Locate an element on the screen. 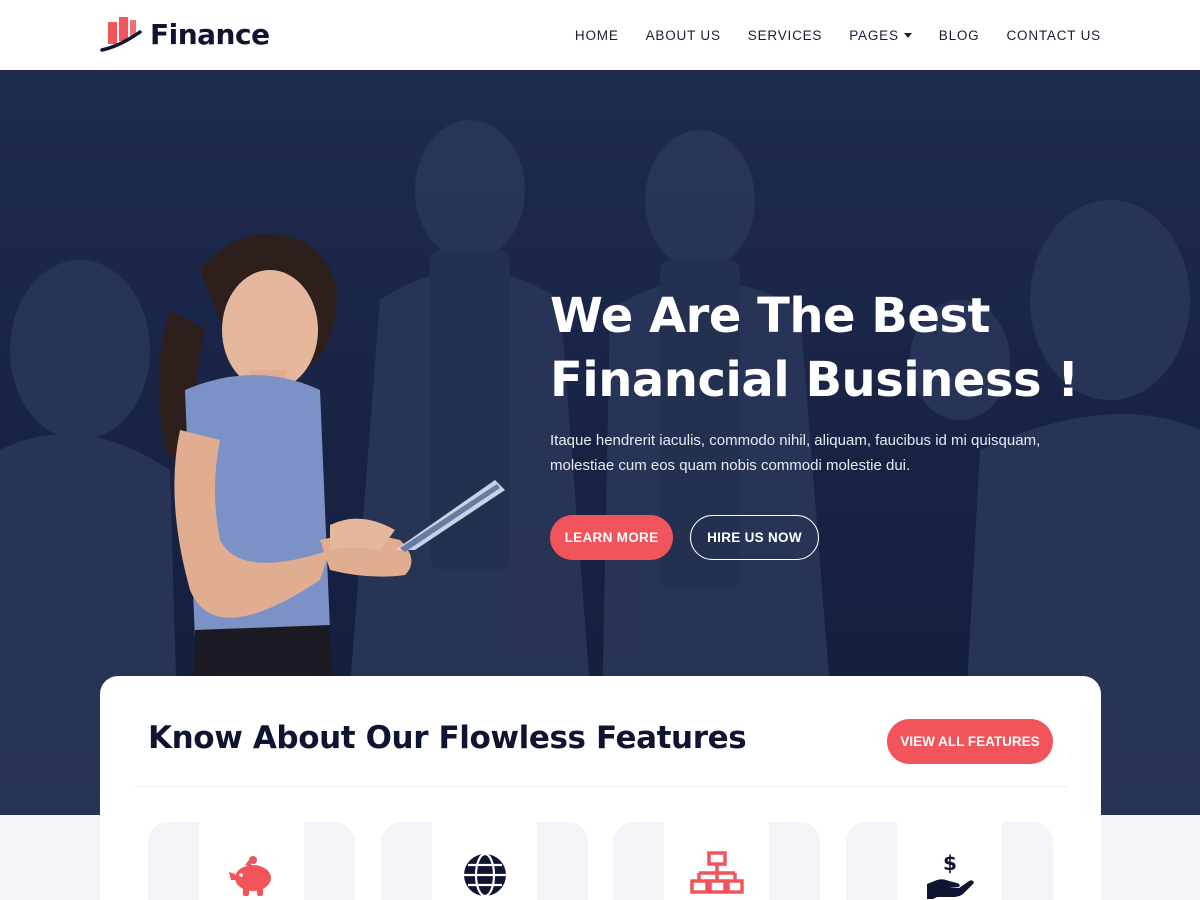  logo-chart-icon is located at coordinates (121, 34).